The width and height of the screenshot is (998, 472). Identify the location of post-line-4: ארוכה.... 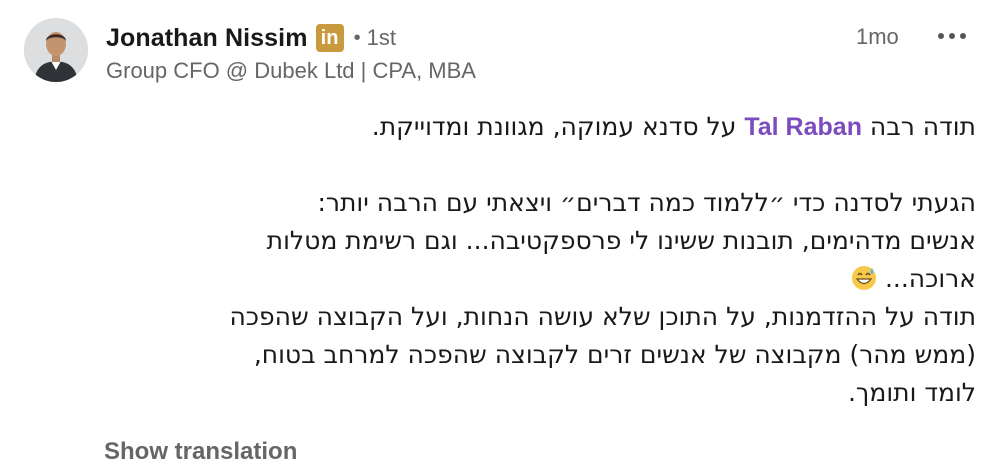
(538, 279).